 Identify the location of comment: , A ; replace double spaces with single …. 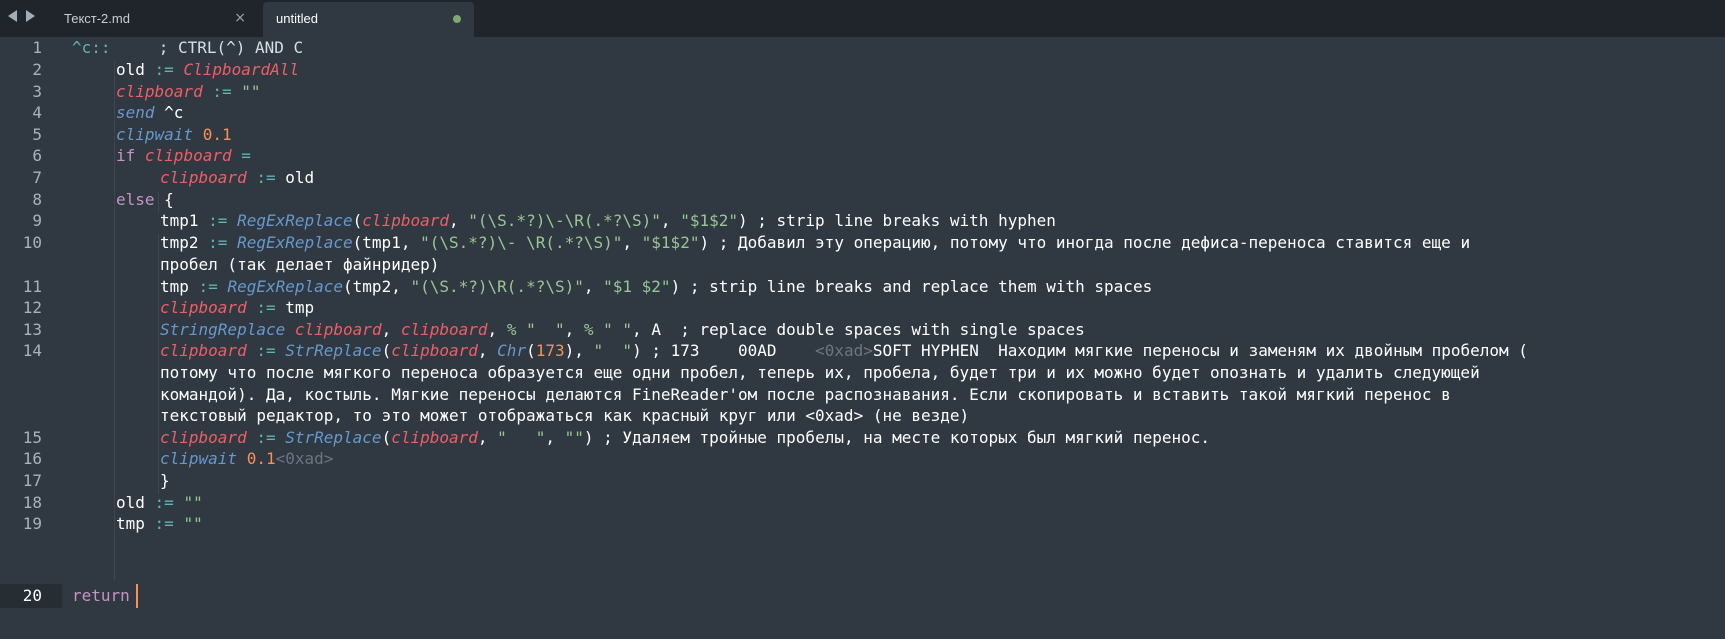
(858, 329).